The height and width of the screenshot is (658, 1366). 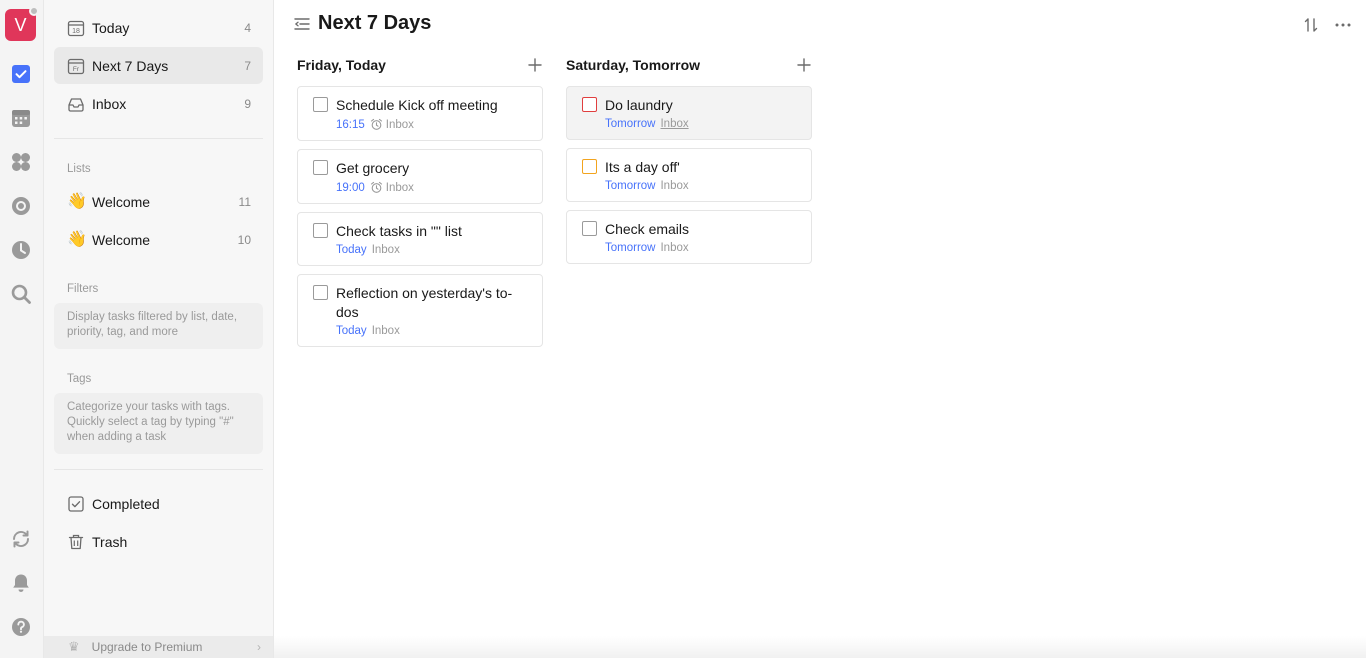 I want to click on task-card: Do laundry Tomorrow Inbox, so click(x=689, y=113).